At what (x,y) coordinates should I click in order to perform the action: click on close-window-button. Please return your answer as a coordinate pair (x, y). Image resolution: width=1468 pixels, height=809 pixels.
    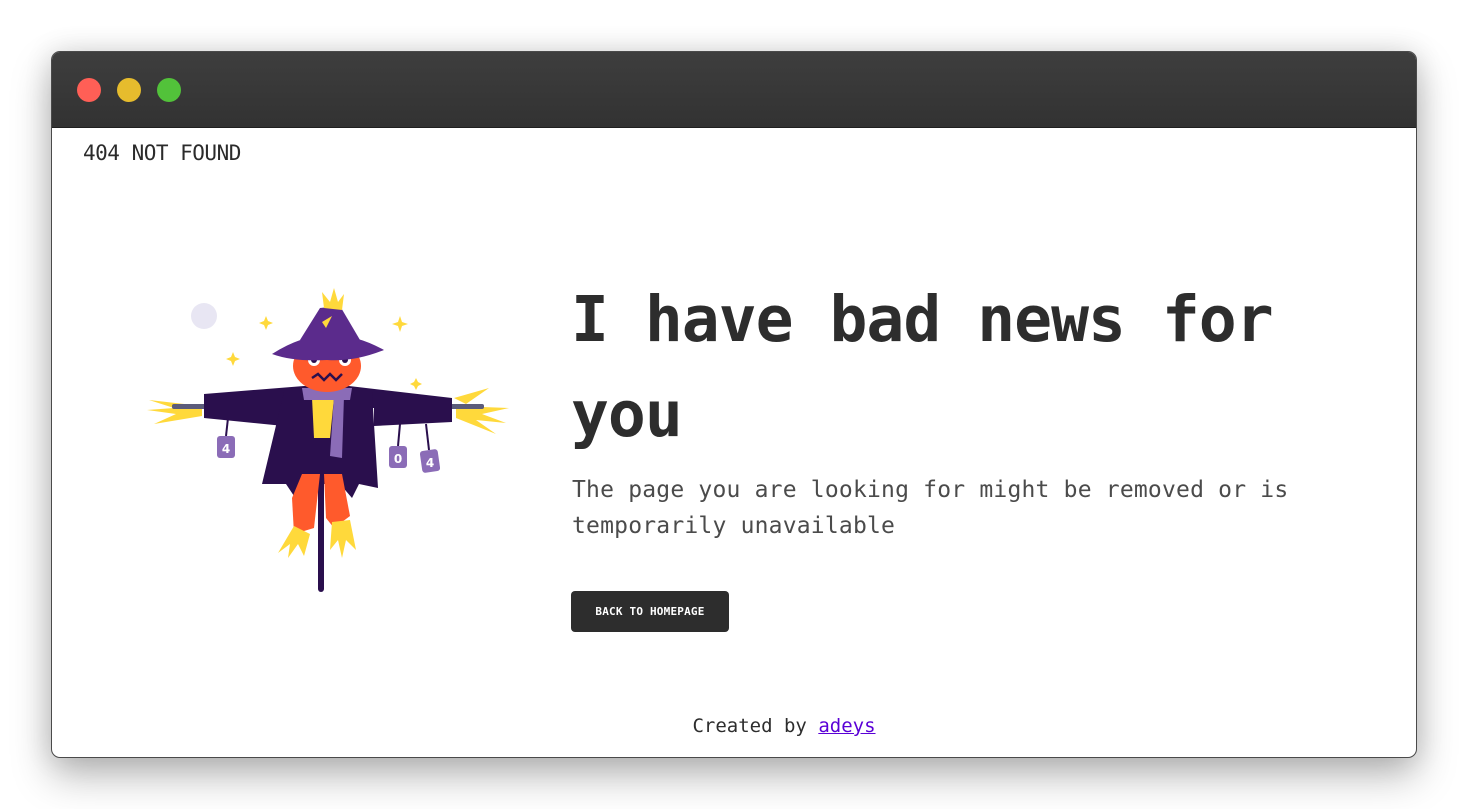
    Looking at the image, I should click on (89, 90).